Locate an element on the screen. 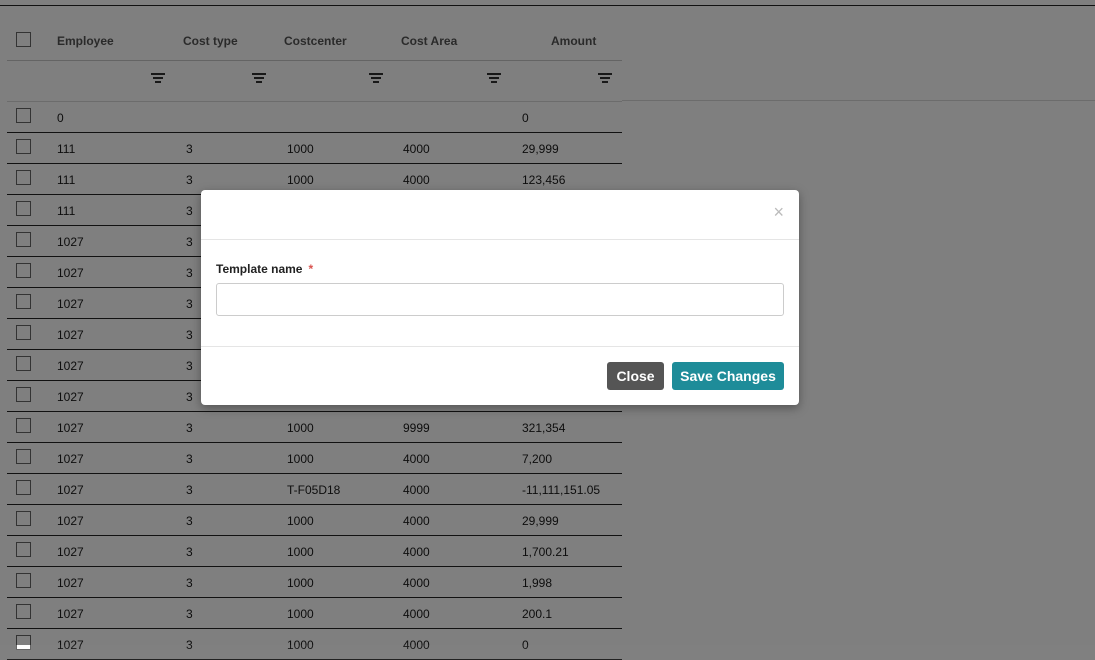 This screenshot has width=1095, height=660. close-icon: × is located at coordinates (778, 212).